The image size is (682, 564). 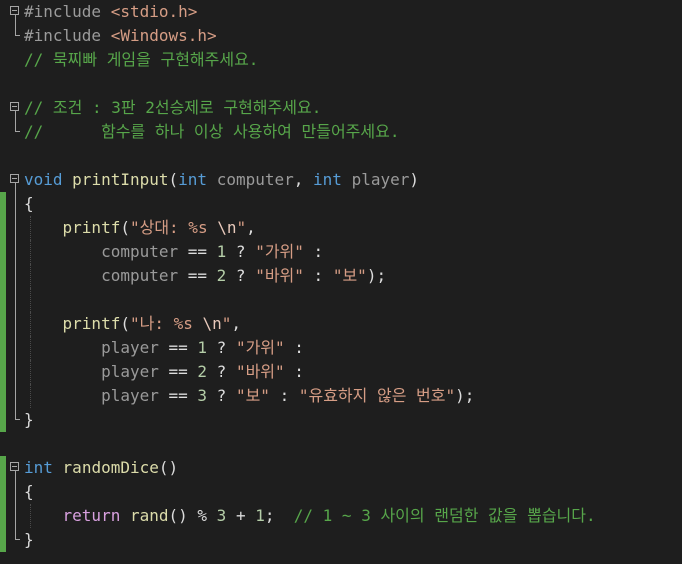 I want to click on code-line: computer == 2 ? "바위" : "보");, so click(x=341, y=276).